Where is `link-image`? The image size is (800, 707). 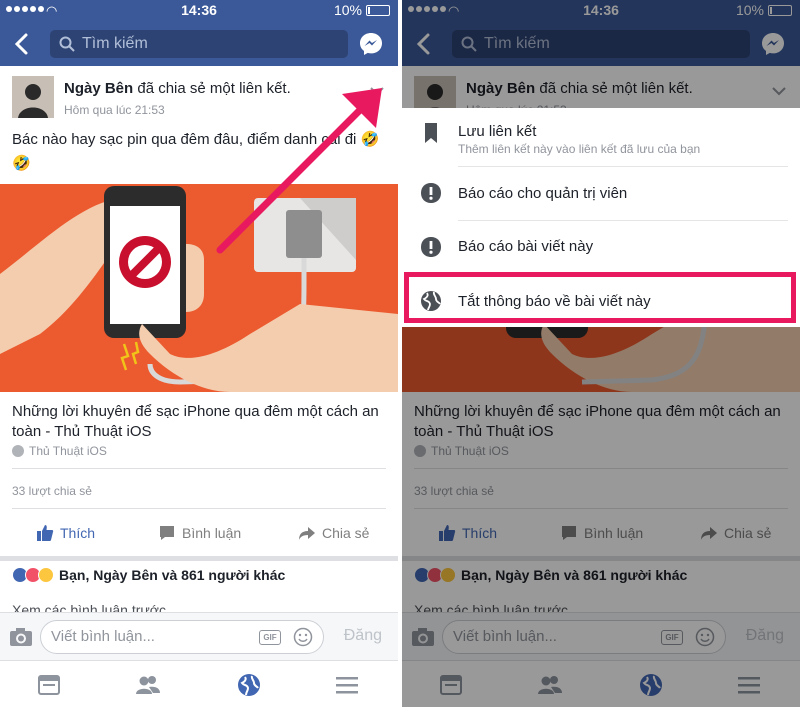
link-image is located at coordinates (199, 288).